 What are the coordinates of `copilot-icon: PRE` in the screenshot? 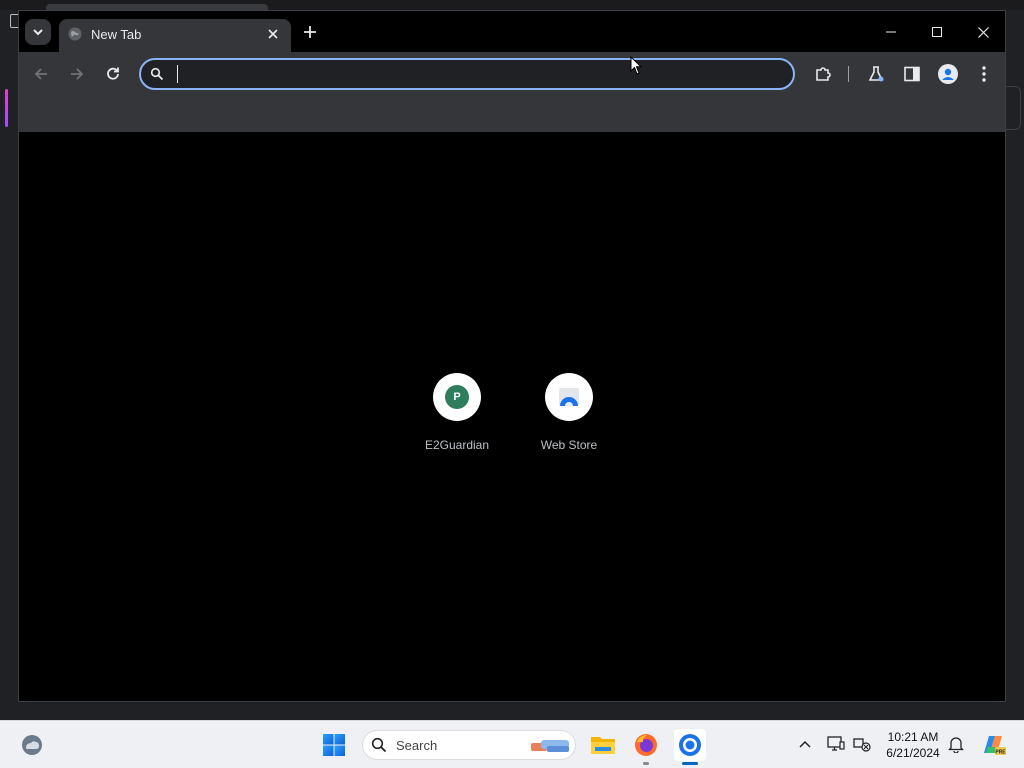 It's located at (993, 745).